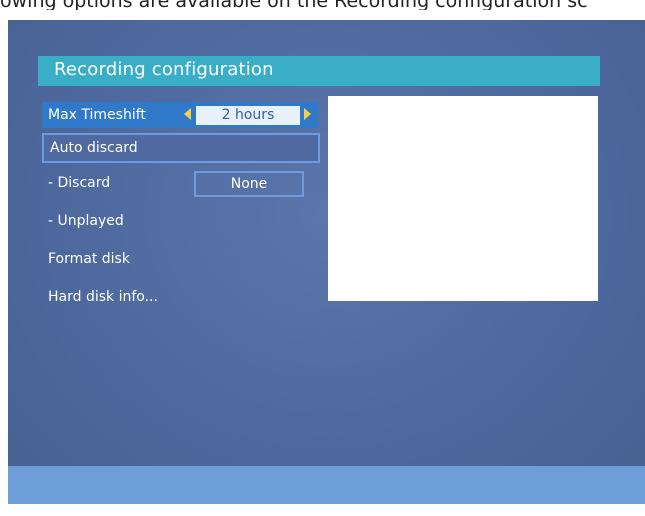 This screenshot has width=645, height=516. I want to click on discard-value: None, so click(249, 184).